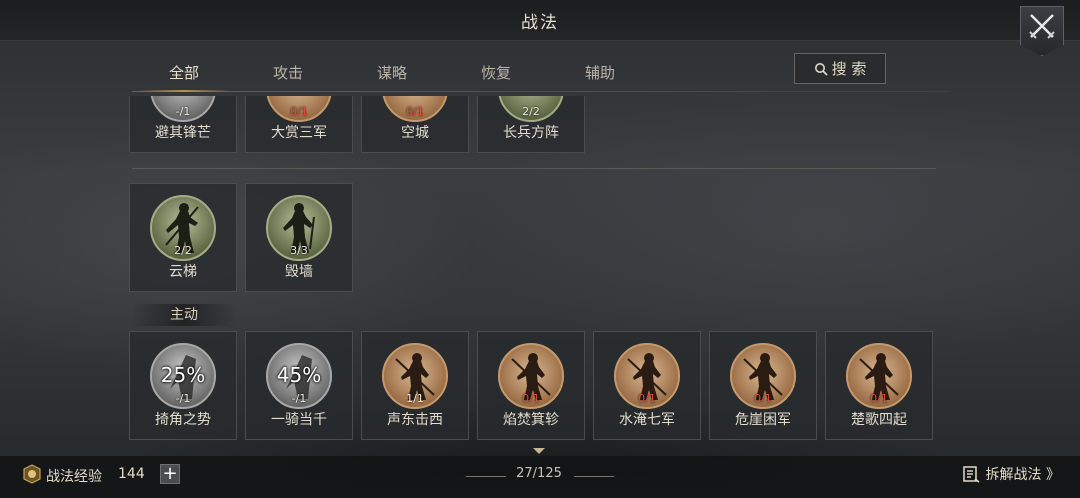 The width and height of the screenshot is (1080, 498). What do you see at coordinates (131, 474) in the screenshot?
I see `skill-exp-value: 144` at bounding box center [131, 474].